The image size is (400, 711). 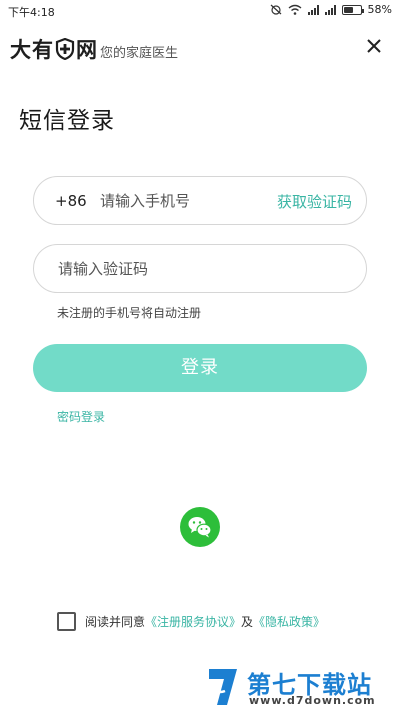 I want to click on password-login-link: 密码登录, so click(x=81, y=416).